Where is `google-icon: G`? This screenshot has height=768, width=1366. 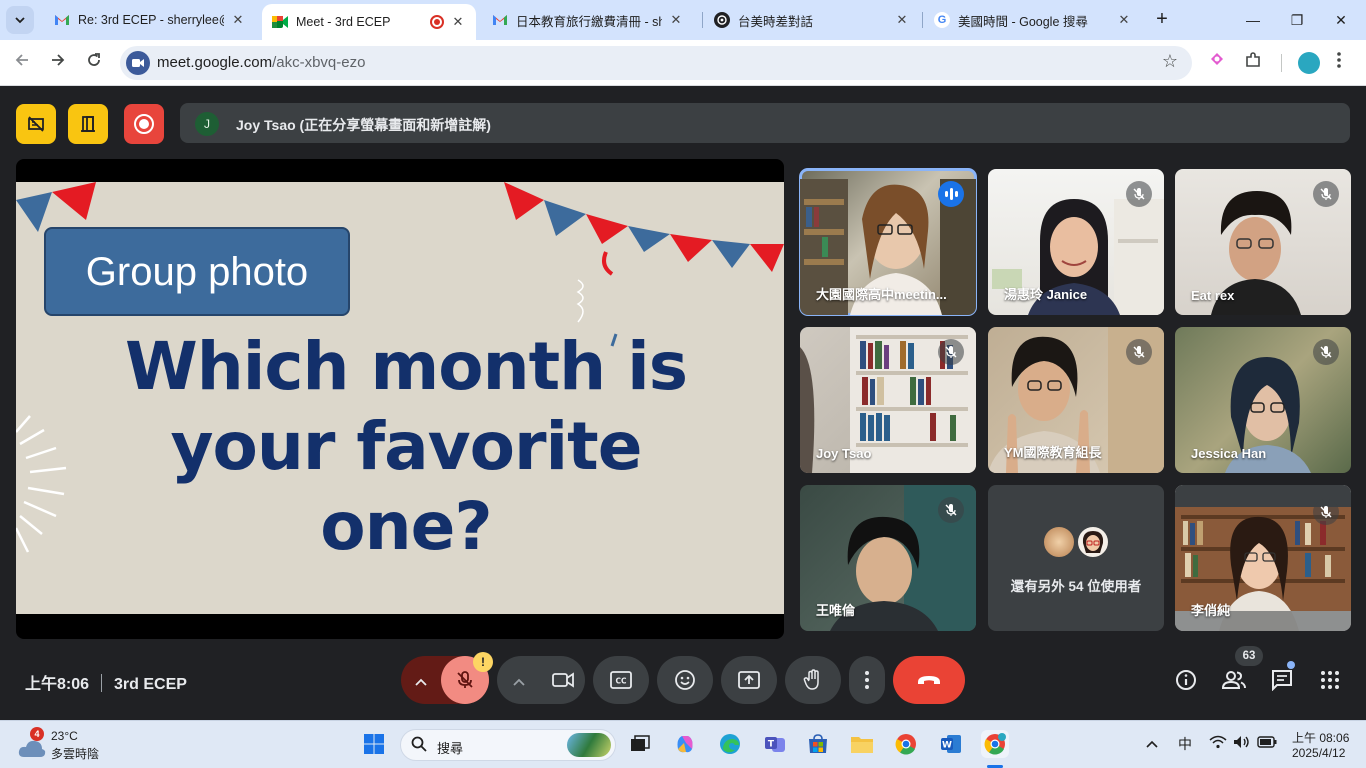
google-icon: G is located at coordinates (942, 20).